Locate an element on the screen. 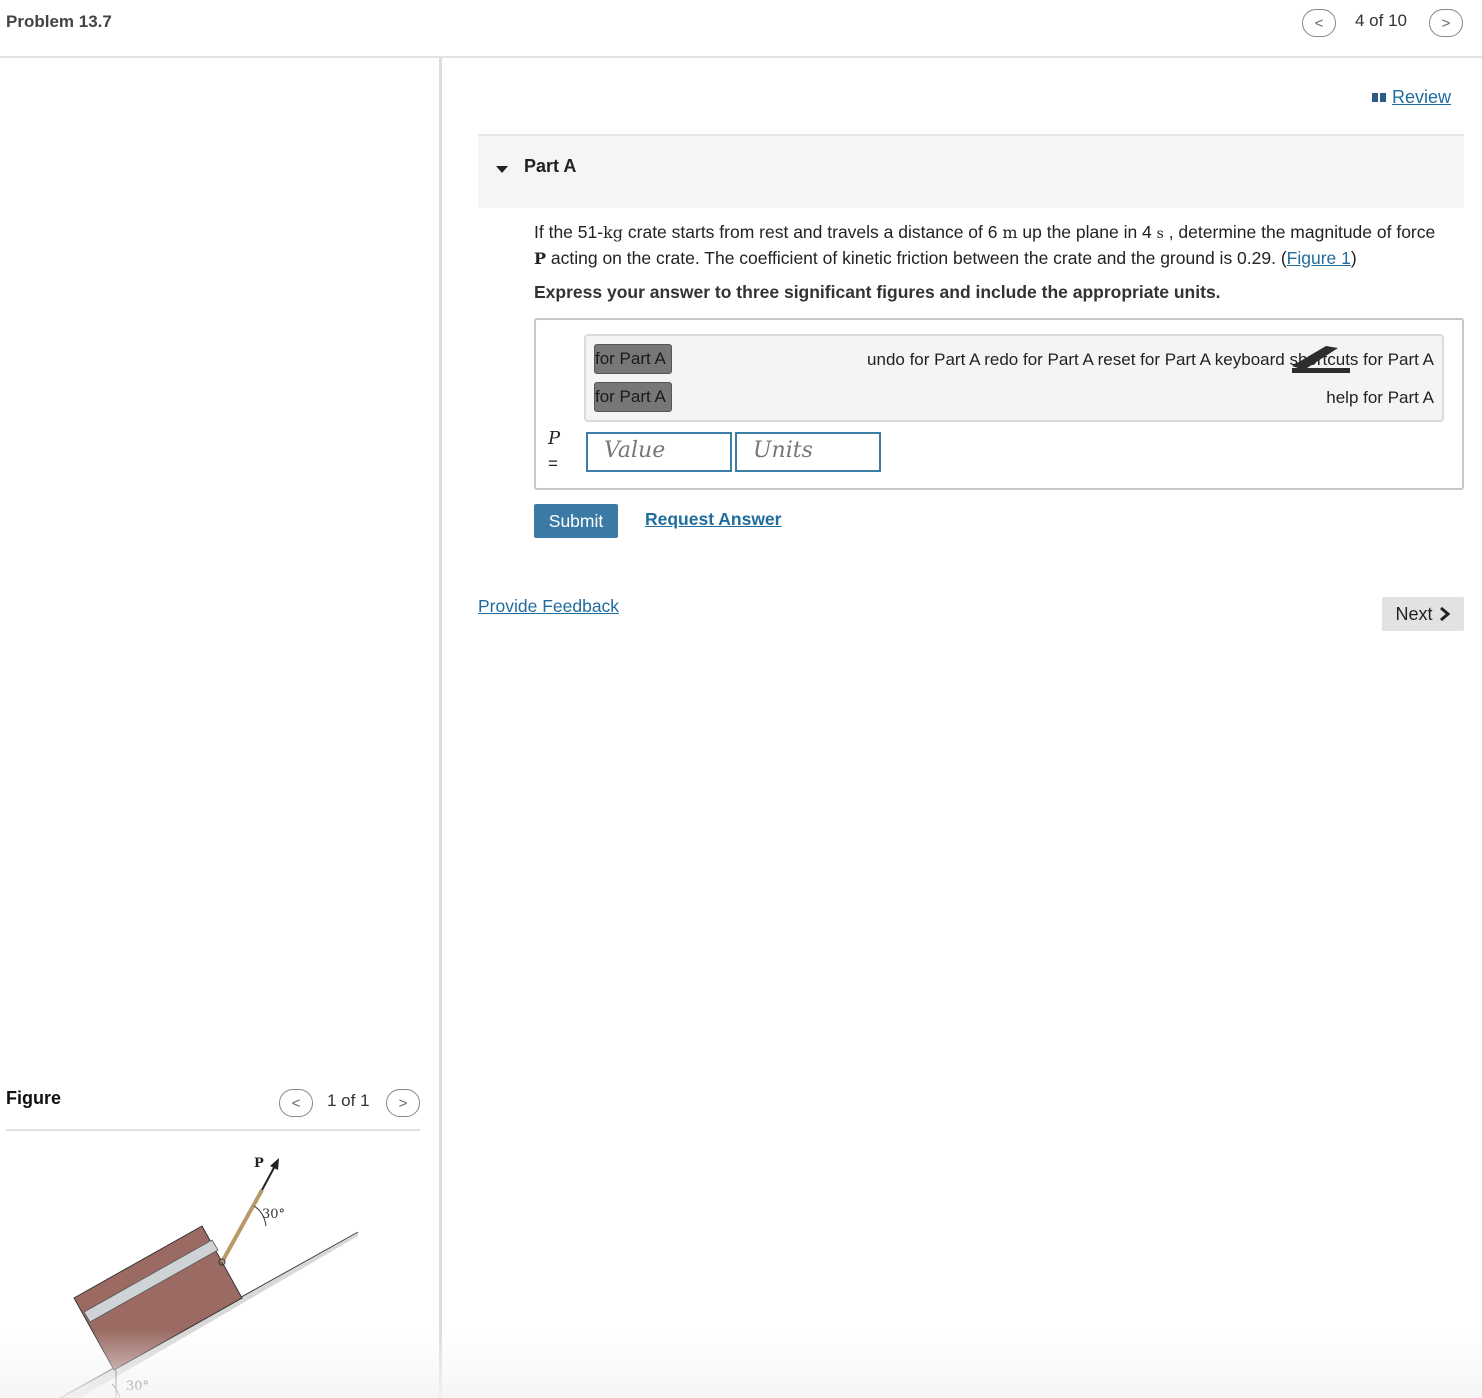 The width and height of the screenshot is (1482, 1398). book-icon is located at coordinates (1379, 97).